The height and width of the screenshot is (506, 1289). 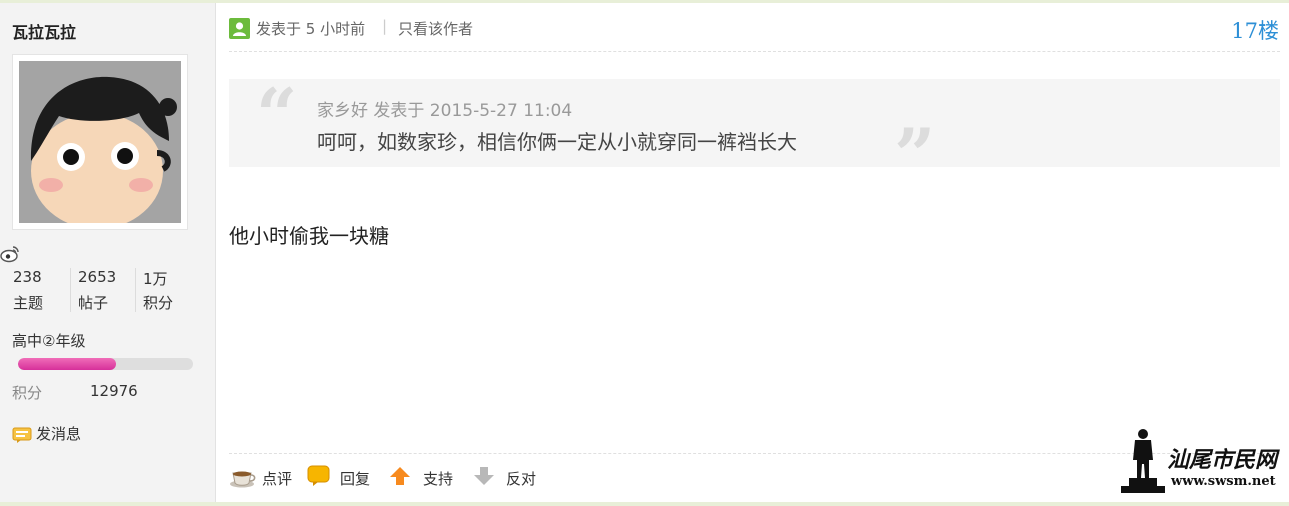 What do you see at coordinates (438, 479) in the screenshot?
I see `support-label: 支持` at bounding box center [438, 479].